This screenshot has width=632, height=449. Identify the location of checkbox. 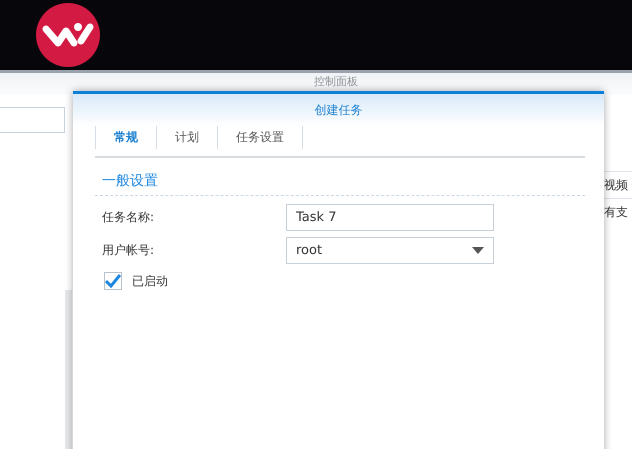
(113, 281).